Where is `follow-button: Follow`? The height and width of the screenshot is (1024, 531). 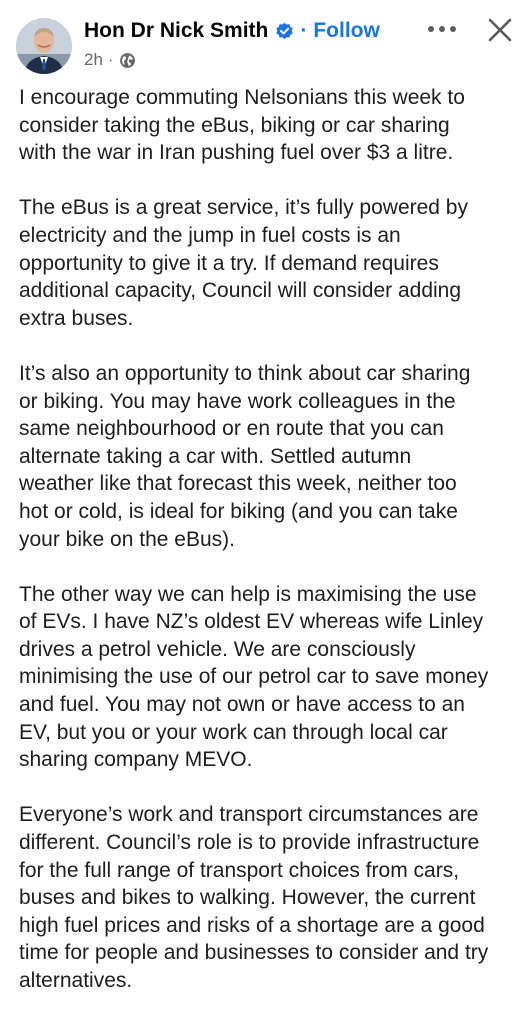
follow-button: Follow is located at coordinates (346, 31).